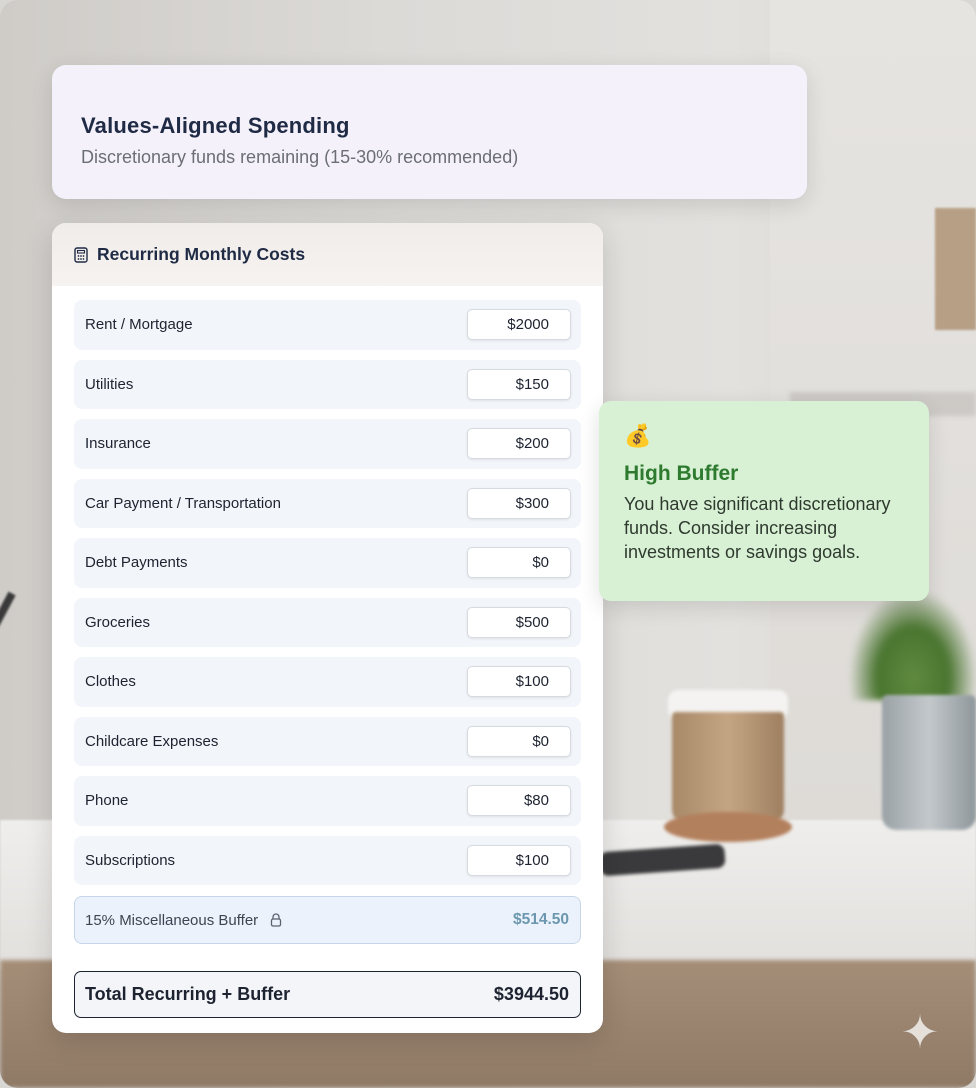 The height and width of the screenshot is (1088, 976). What do you see at coordinates (327, 682) in the screenshot?
I see `cost-row-clothes: Clothes` at bounding box center [327, 682].